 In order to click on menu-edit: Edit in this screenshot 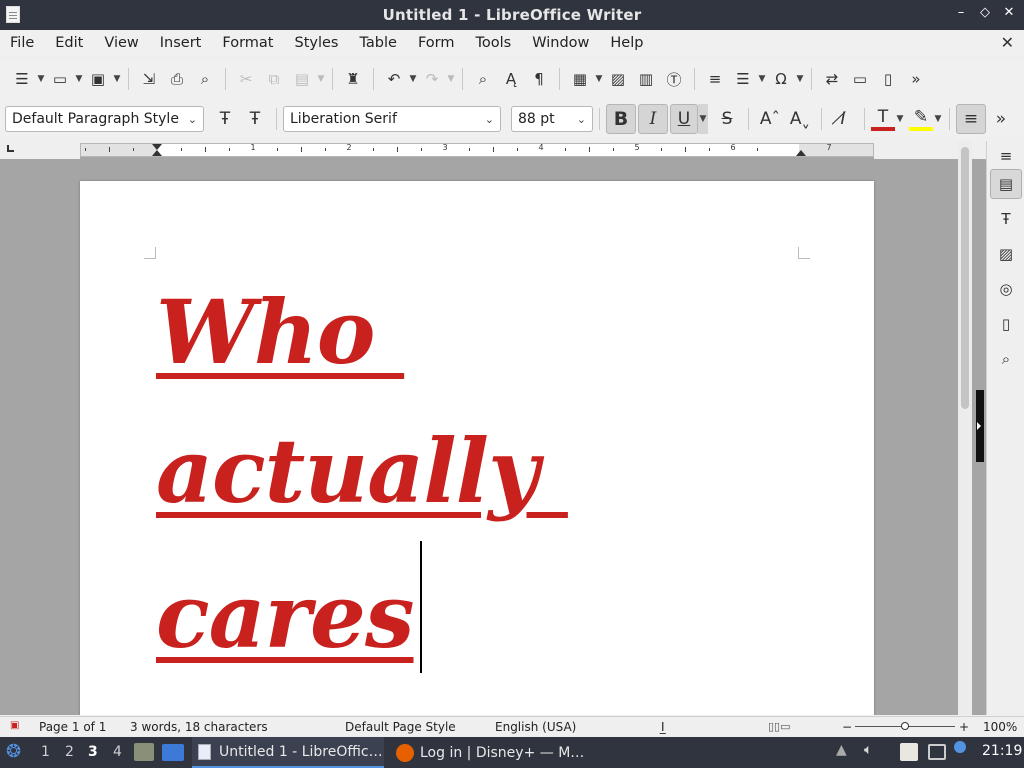, I will do `click(69, 43)`.